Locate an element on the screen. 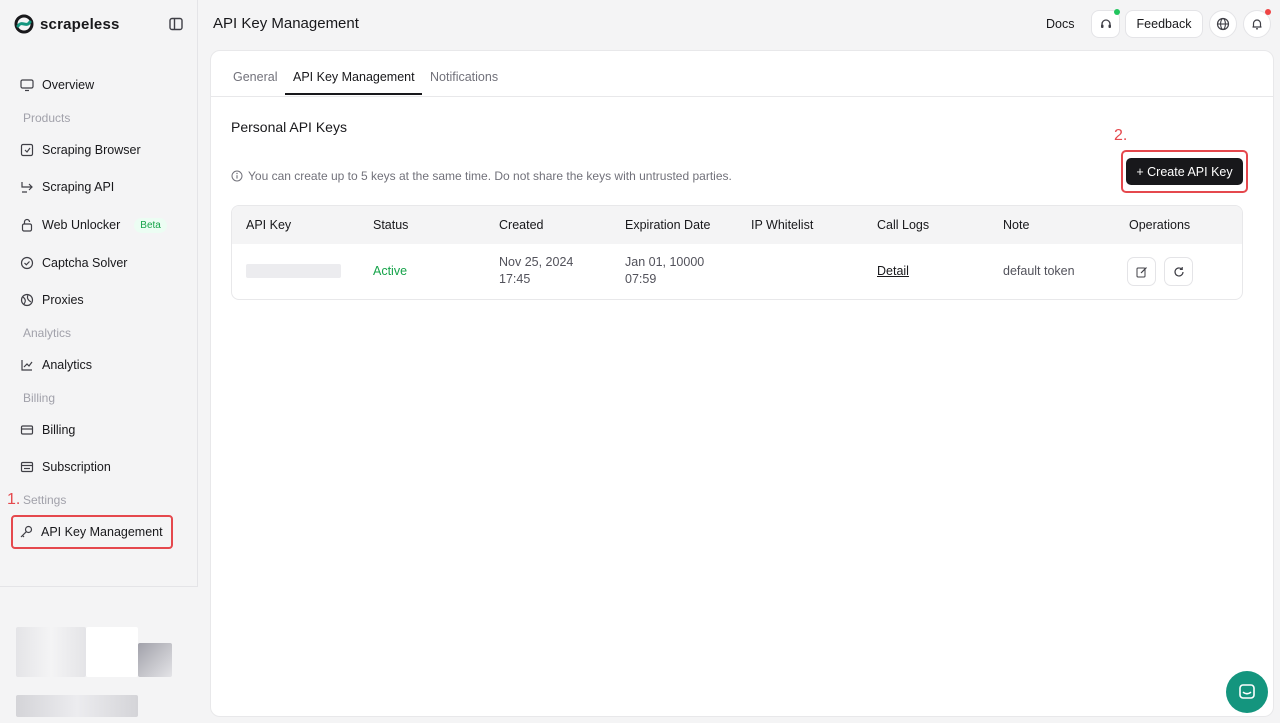  key-icon is located at coordinates (26, 531).